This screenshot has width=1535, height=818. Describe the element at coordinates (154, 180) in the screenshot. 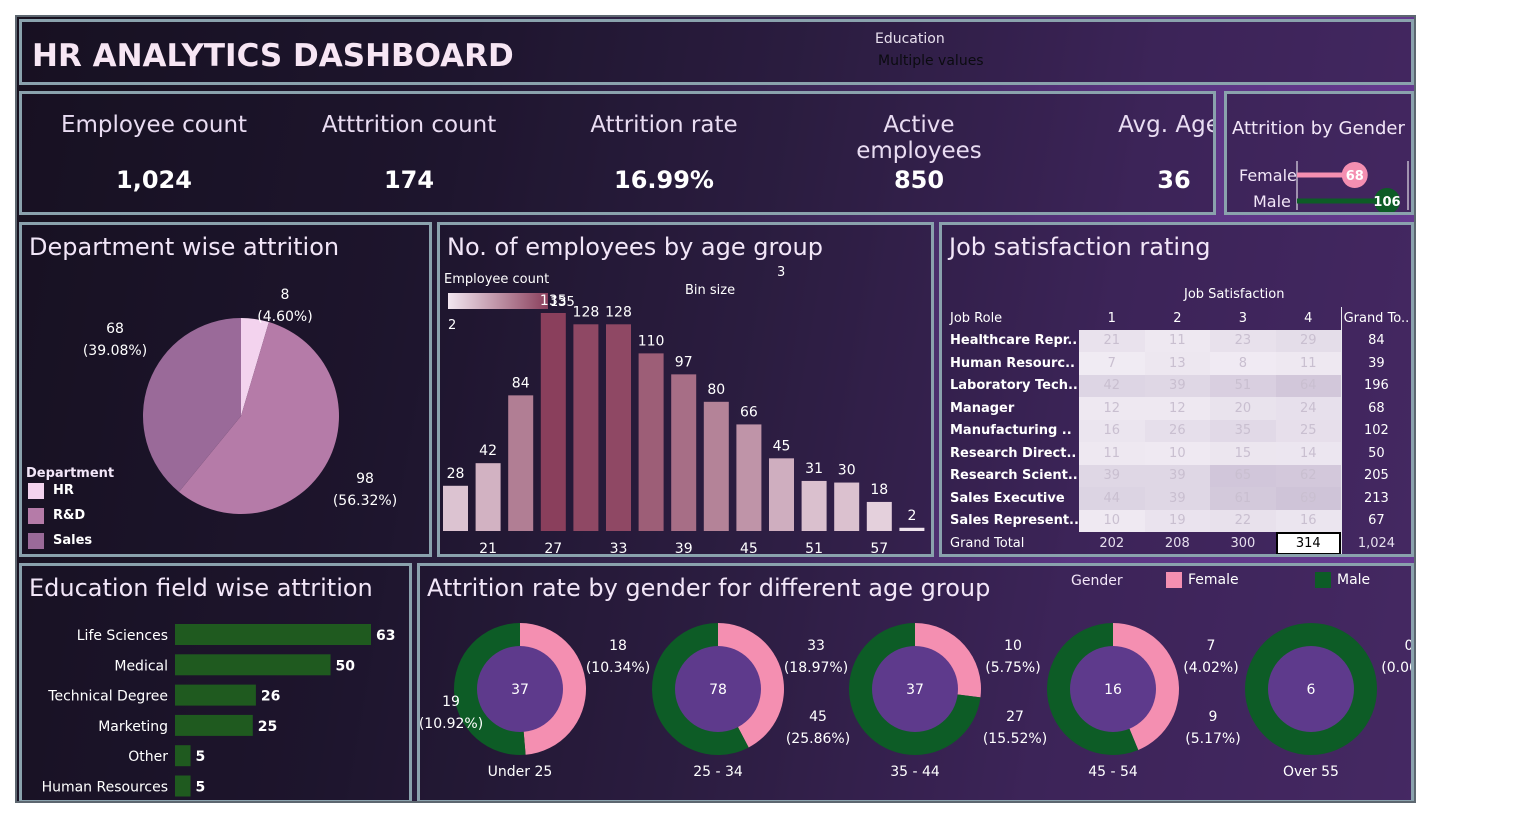

I see `kpi-employee-count-value: 1,024` at that location.